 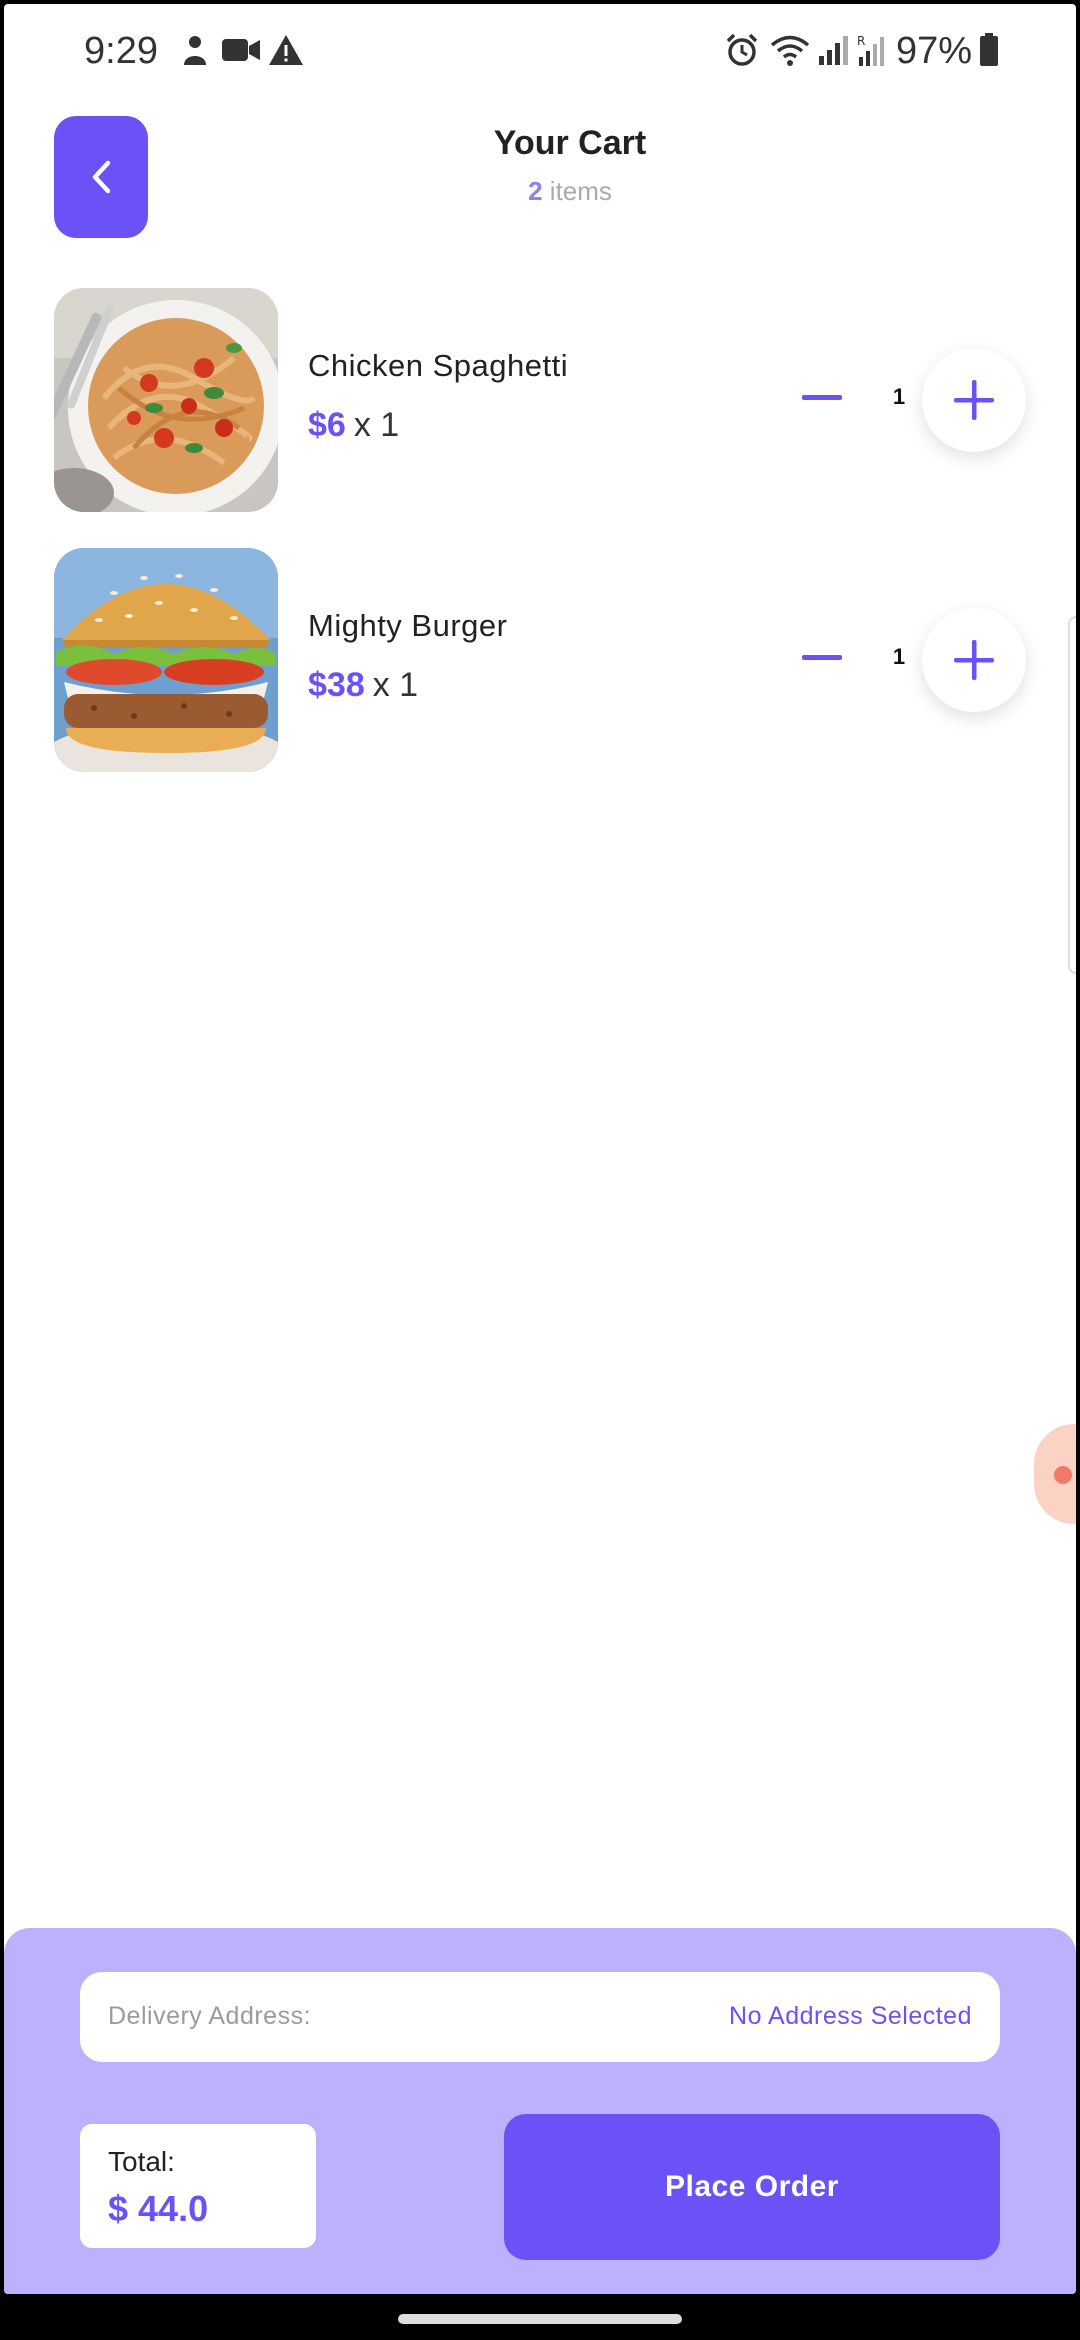 I want to click on item-price: $38 x 1, so click(x=363, y=685).